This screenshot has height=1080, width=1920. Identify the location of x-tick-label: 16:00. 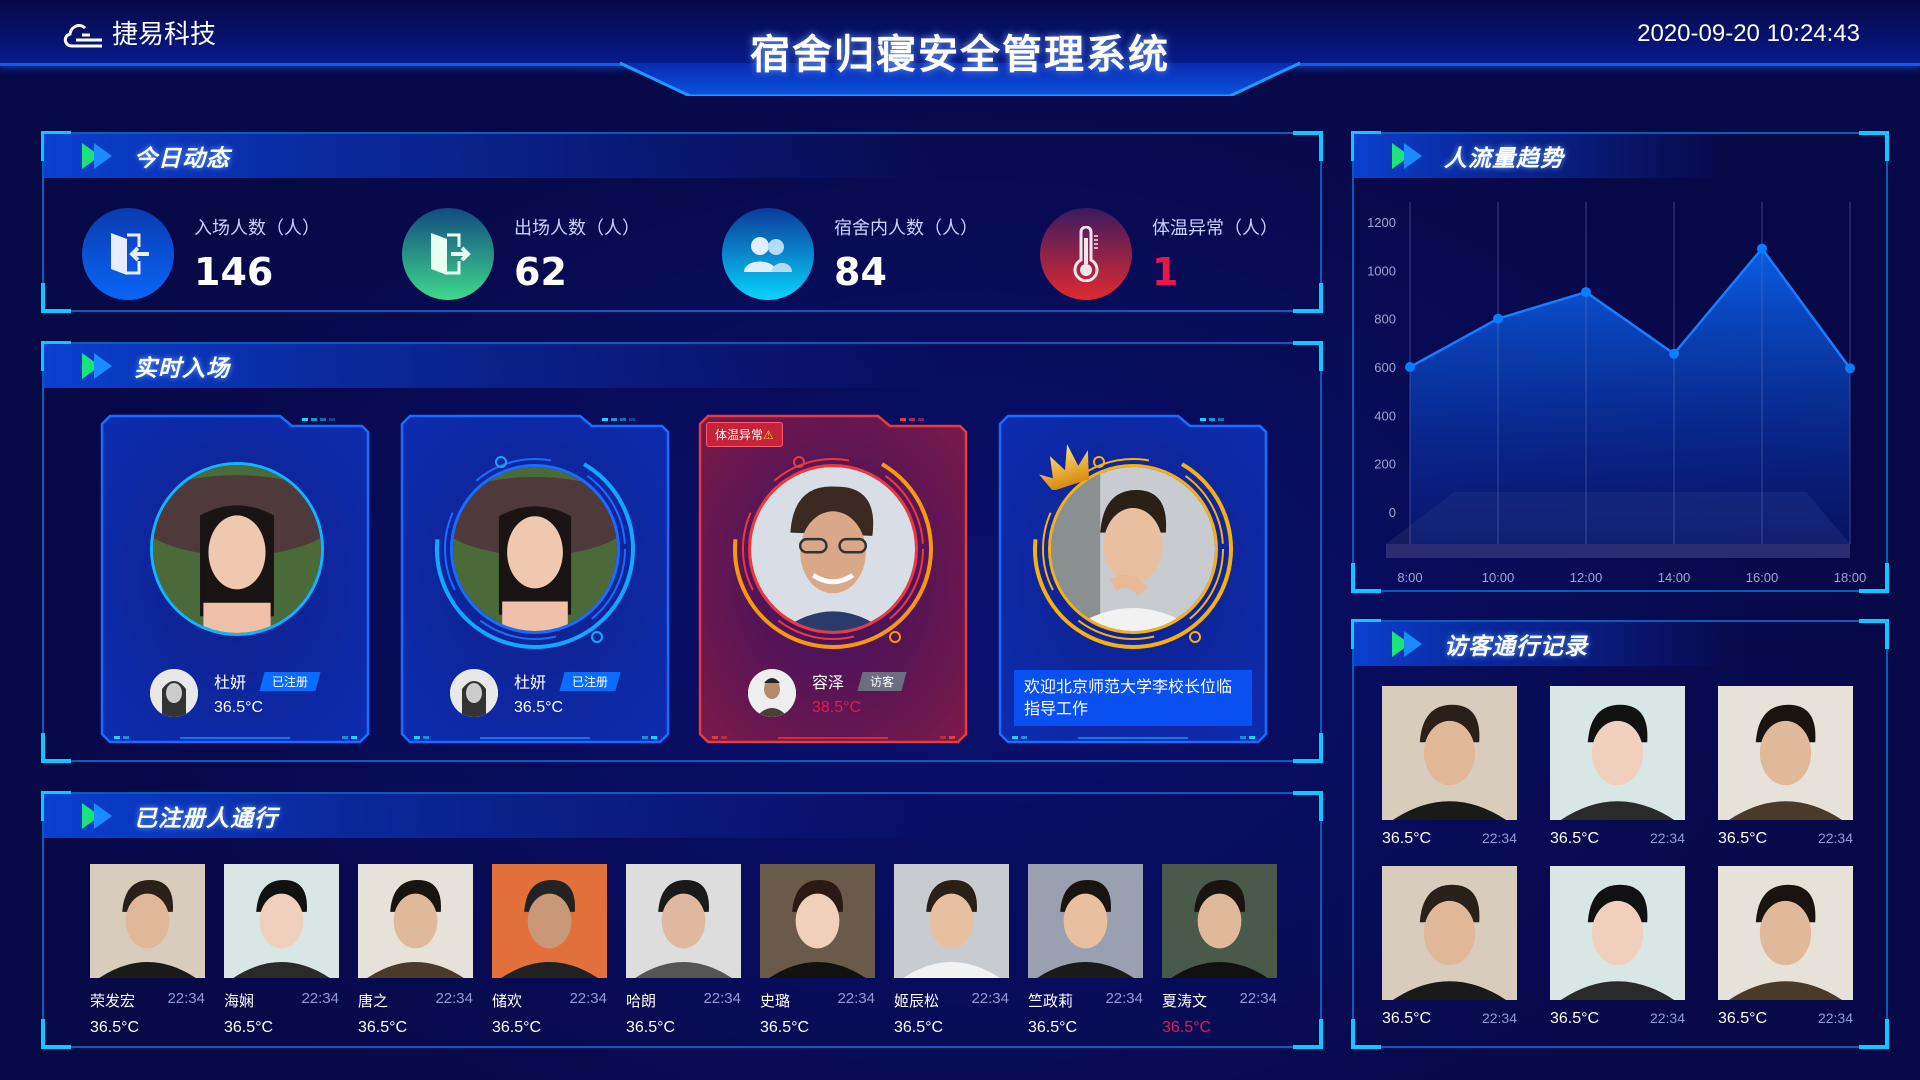
(1762, 577).